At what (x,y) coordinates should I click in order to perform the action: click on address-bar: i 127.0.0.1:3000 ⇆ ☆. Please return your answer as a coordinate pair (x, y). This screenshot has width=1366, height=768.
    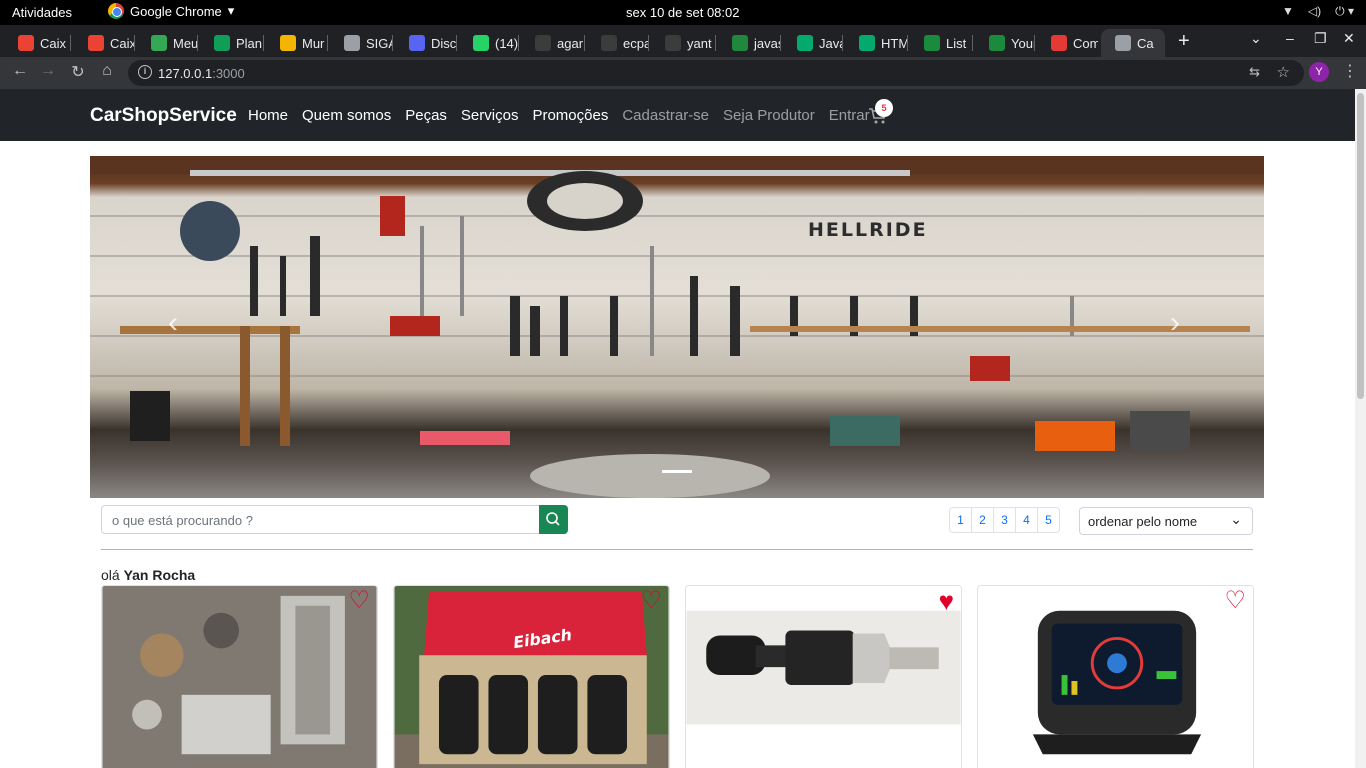
    Looking at the image, I should click on (716, 73).